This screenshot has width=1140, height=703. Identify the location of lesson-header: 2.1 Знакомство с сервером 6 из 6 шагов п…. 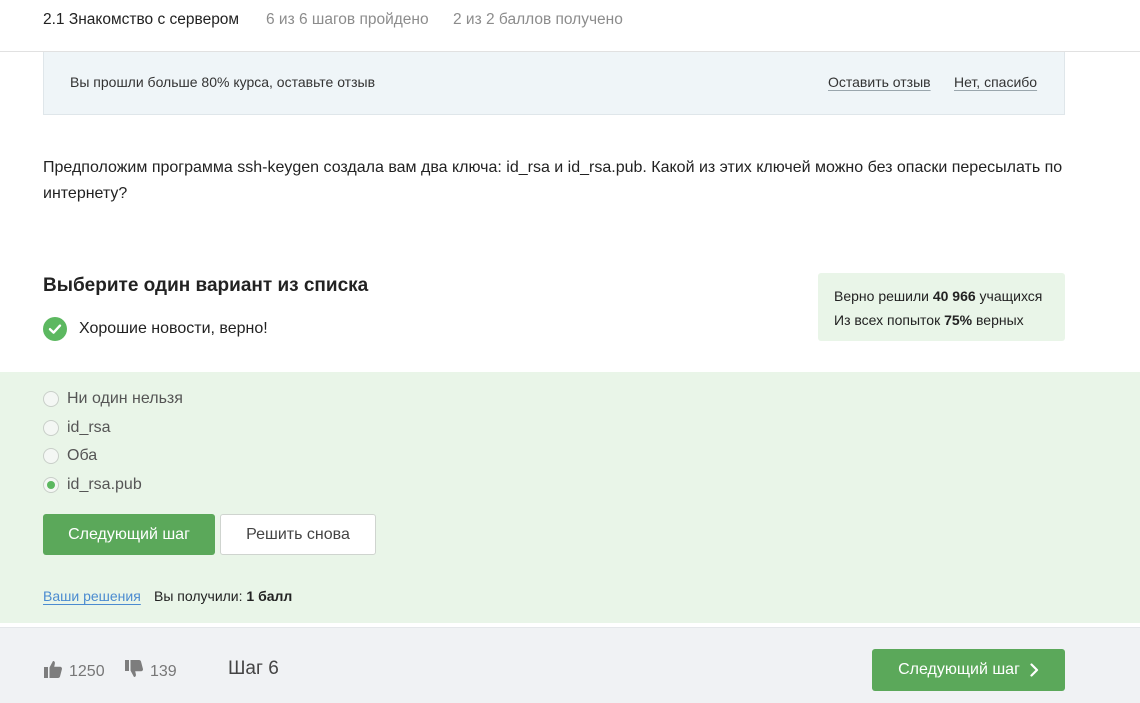
(570, 26).